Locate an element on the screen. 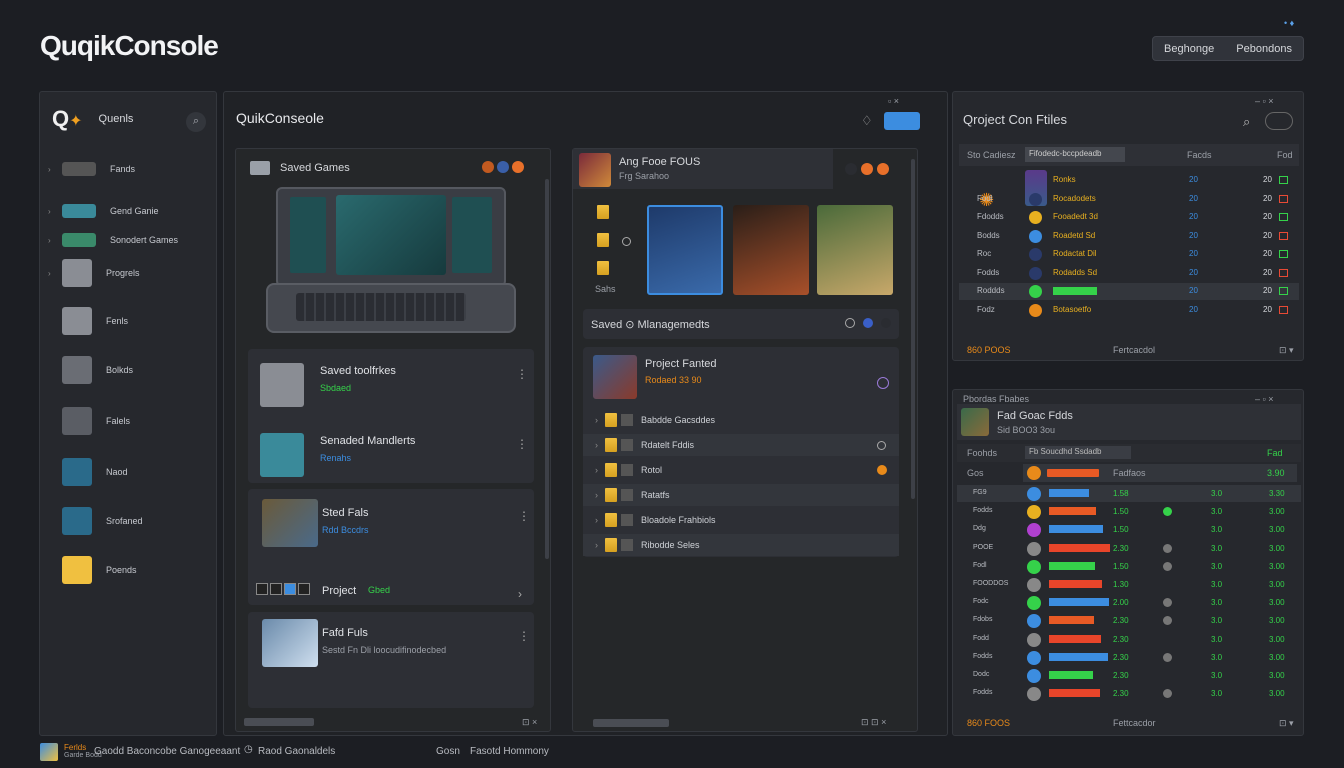  table-row: Fdobs 2.30 3.0 3.00 is located at coordinates (1129, 620).